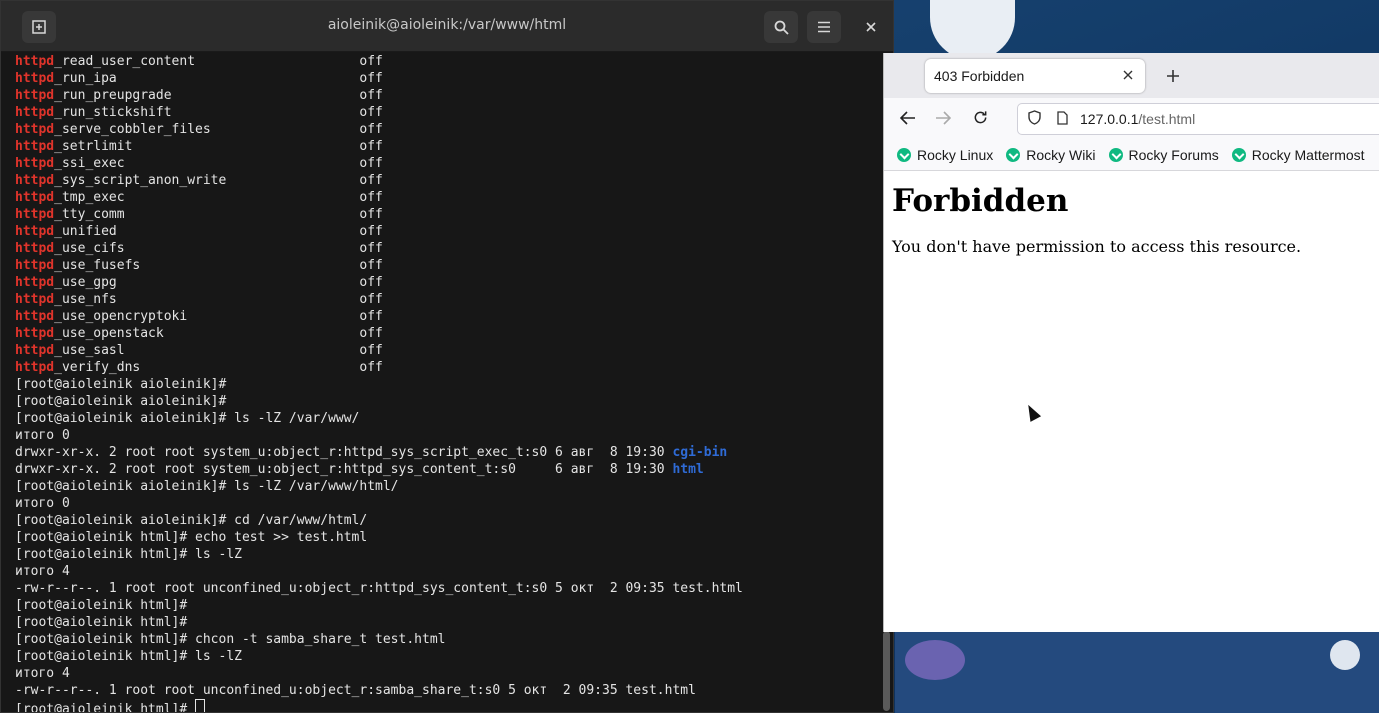 The height and width of the screenshot is (713, 1379). Describe the element at coordinates (446, 316) in the screenshot. I see `selinux-boolean-row: httpd_use_opencryptoki off` at that location.